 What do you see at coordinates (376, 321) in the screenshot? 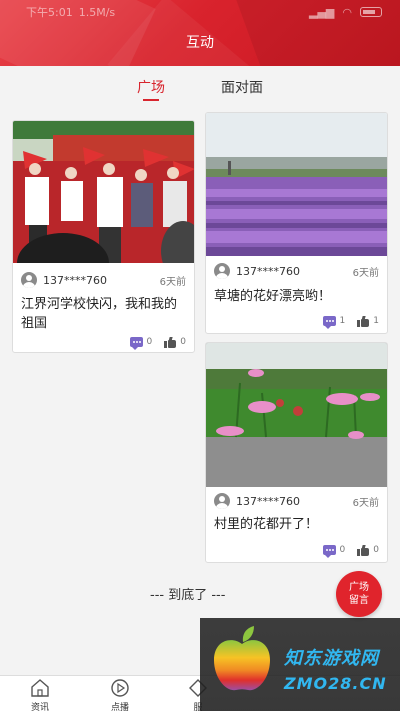
I see `like-count: 1` at bounding box center [376, 321].